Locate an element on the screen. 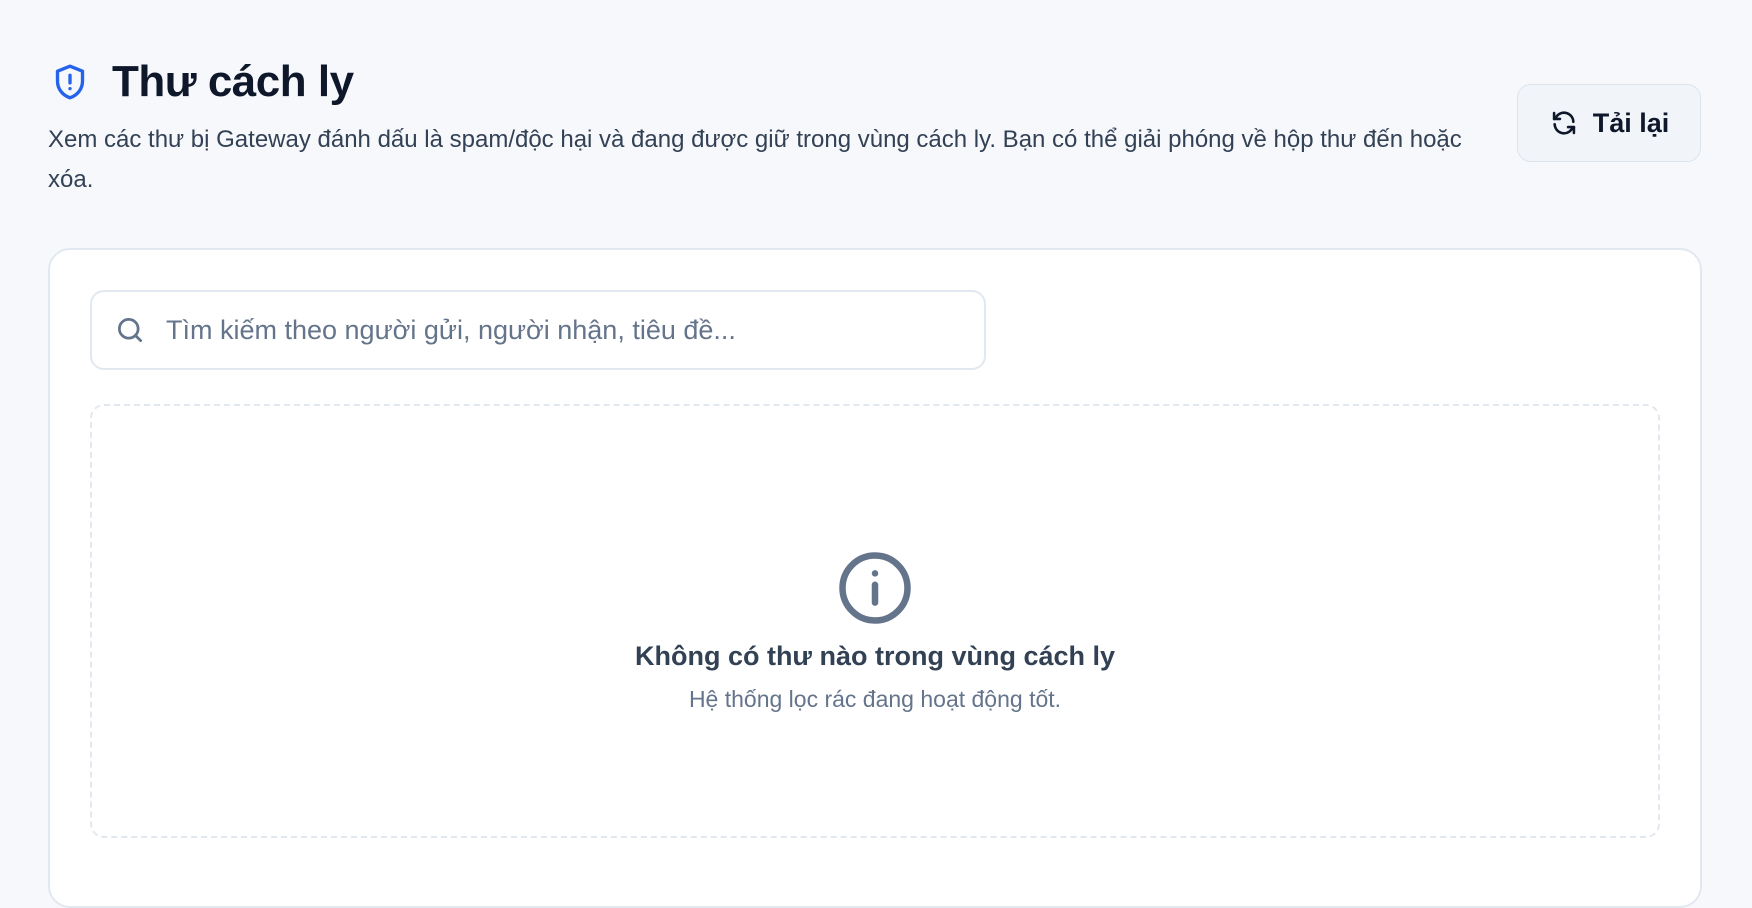 Image resolution: width=1752 pixels, height=908 pixels. search-icon is located at coordinates (130, 330).